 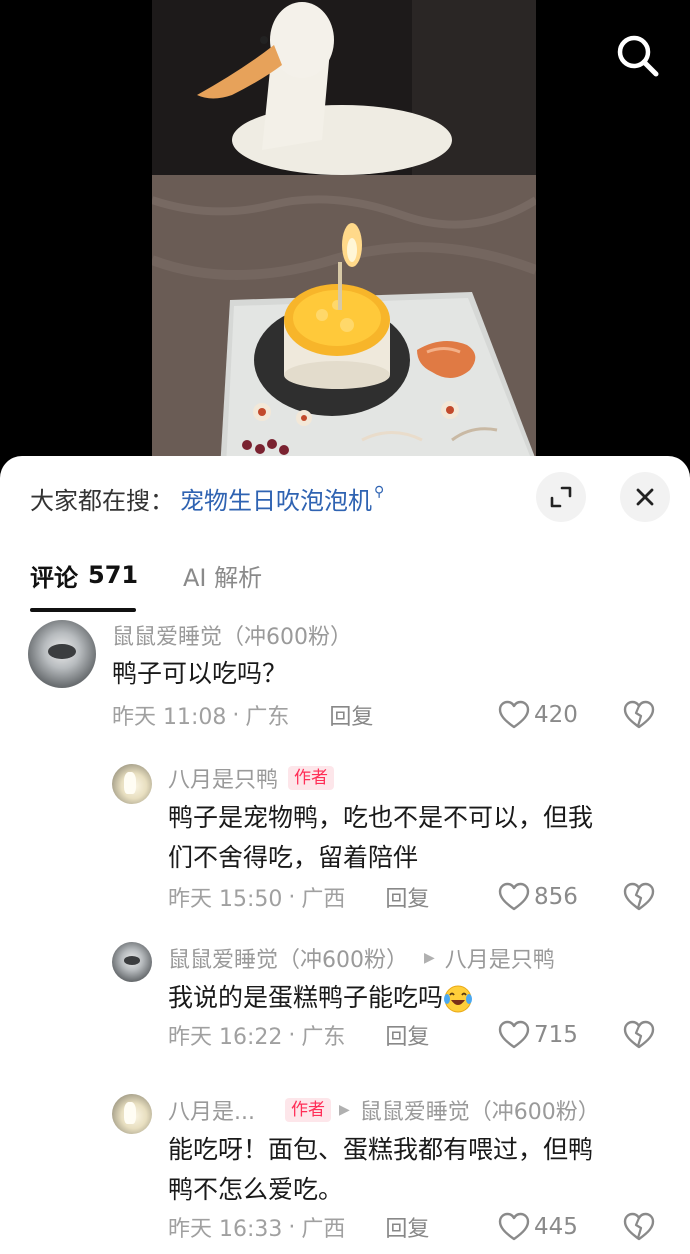 I want to click on comment-time: 昨天 16:22, so click(x=225, y=1037).